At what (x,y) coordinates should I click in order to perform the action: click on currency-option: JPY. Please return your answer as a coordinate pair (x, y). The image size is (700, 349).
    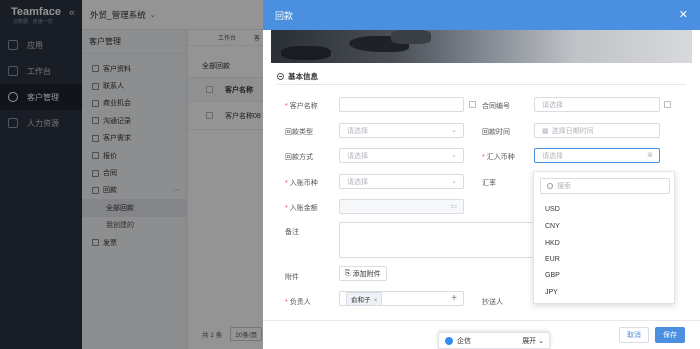
    Looking at the image, I should click on (551, 292).